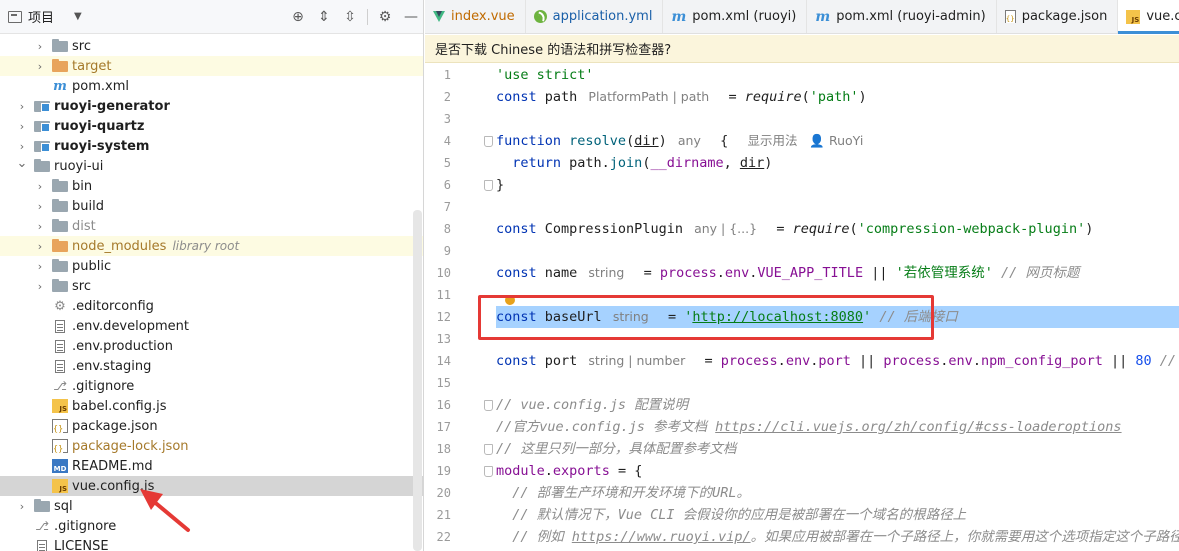  I want to click on tree-item-label: .env.production, so click(122, 346).